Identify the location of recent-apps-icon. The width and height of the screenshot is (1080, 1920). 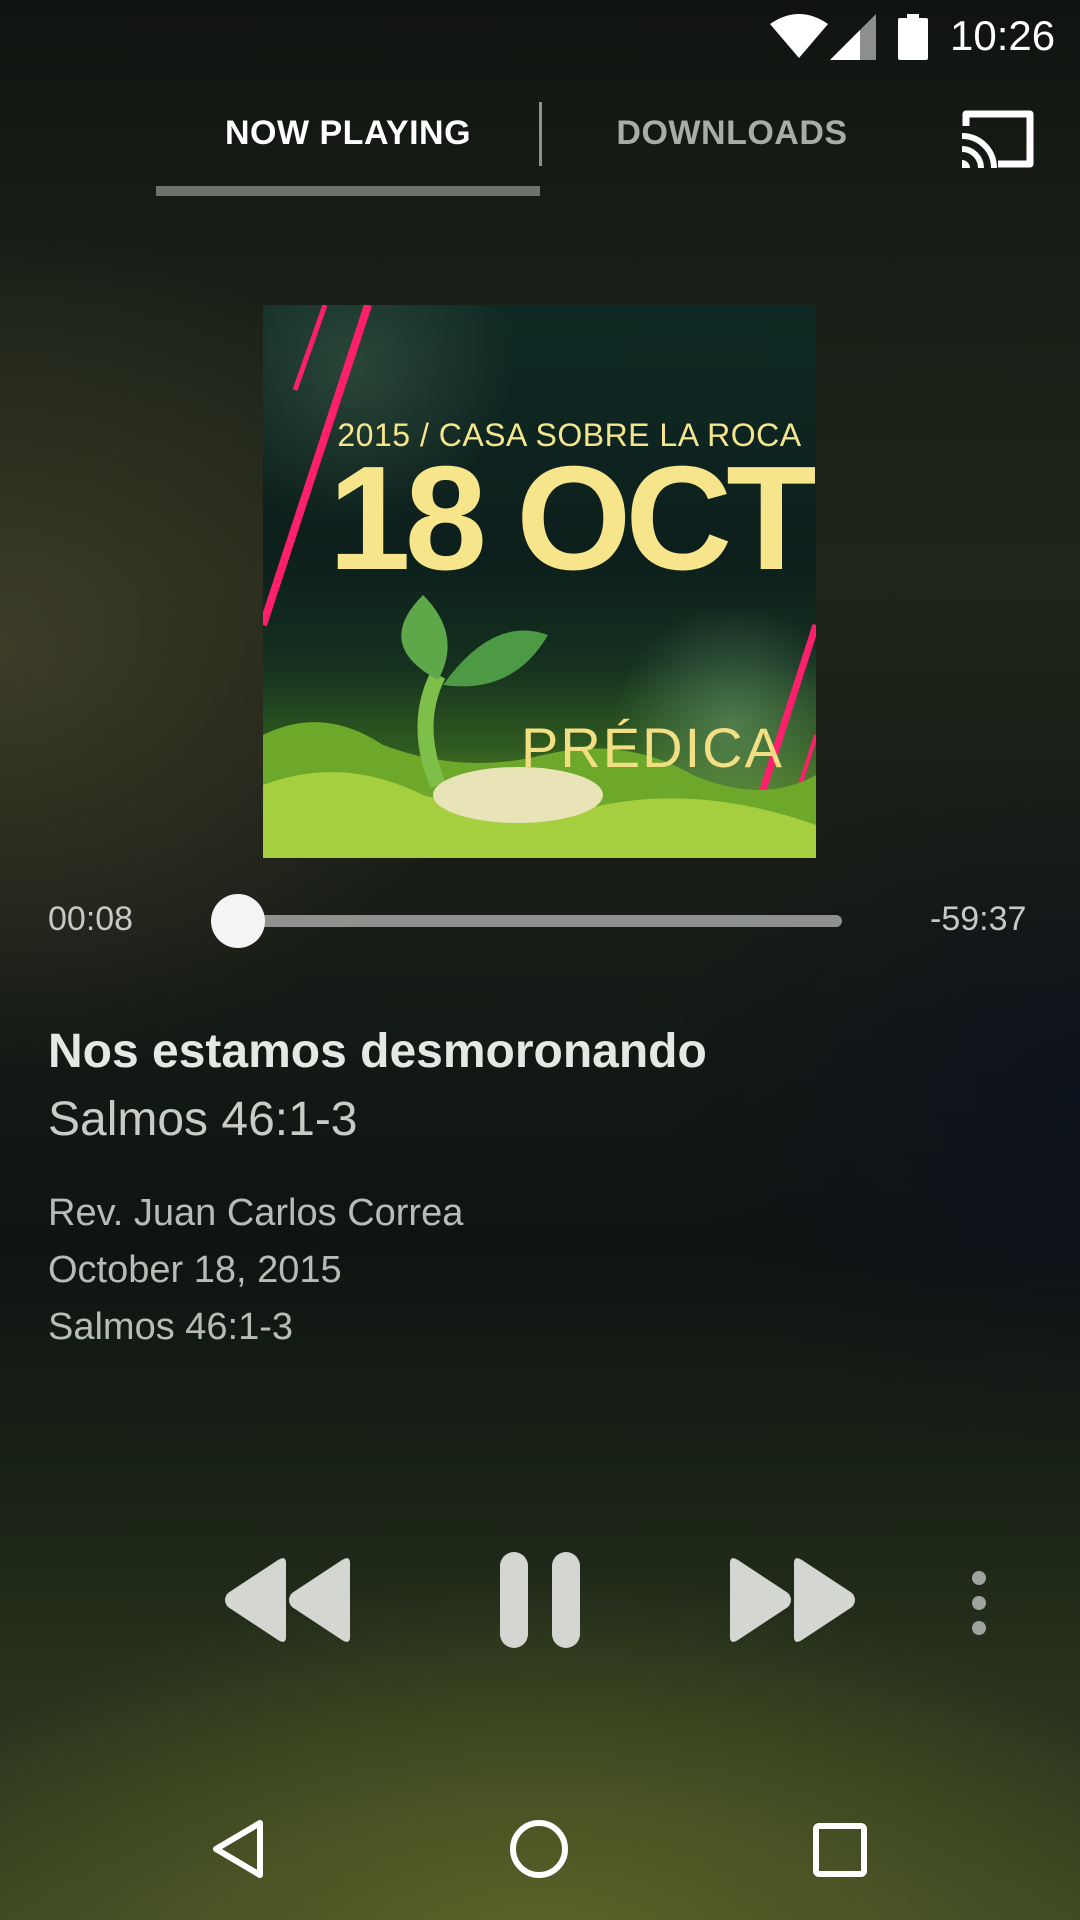
(840, 1850).